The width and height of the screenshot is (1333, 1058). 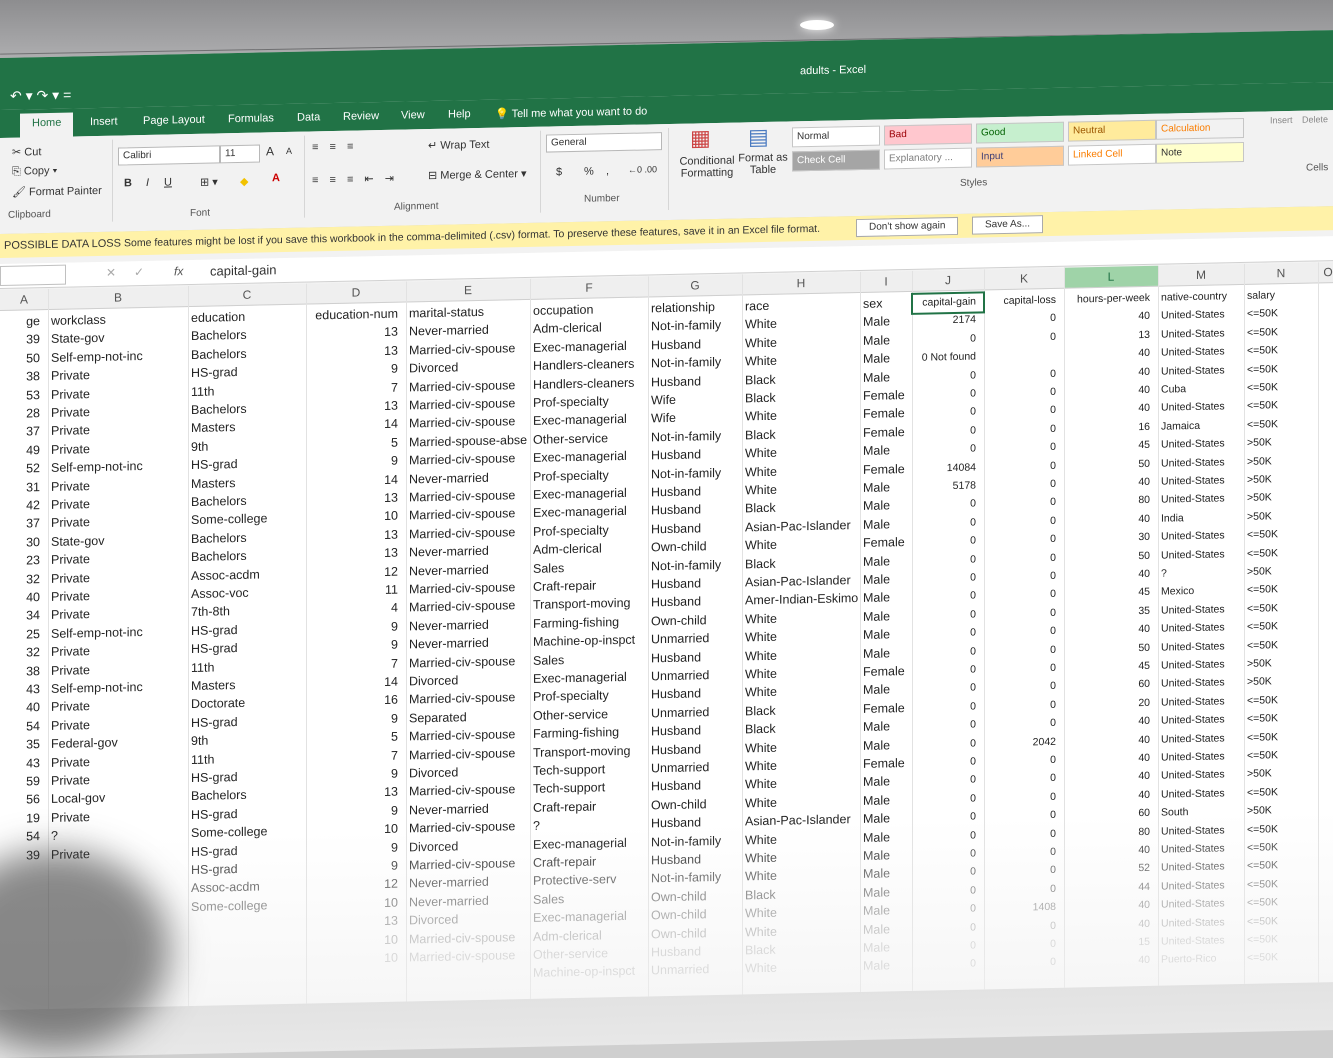 I want to click on data-cell: Masters, so click(x=213, y=685).